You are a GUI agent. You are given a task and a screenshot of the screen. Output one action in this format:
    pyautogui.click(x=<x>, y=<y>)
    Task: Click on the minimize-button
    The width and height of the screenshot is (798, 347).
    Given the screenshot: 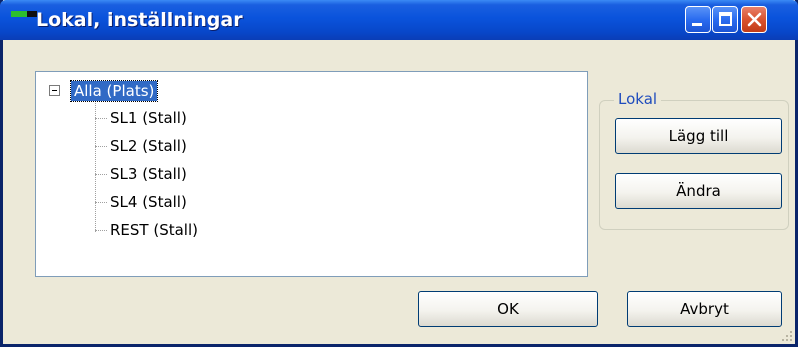 What is the action you would take?
    pyautogui.click(x=698, y=19)
    